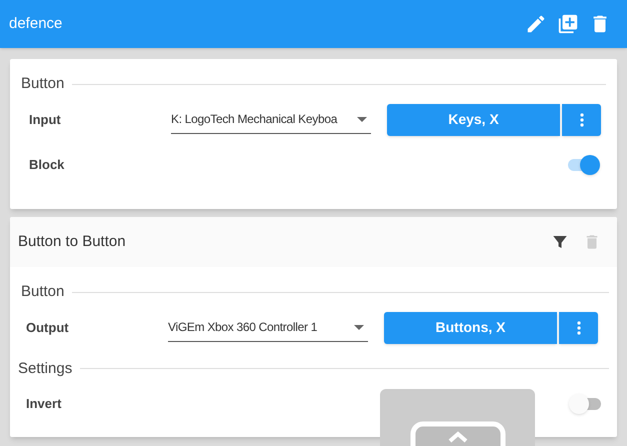 This screenshot has width=627, height=446. Describe the element at coordinates (36, 24) in the screenshot. I see `window-title: defence` at that location.